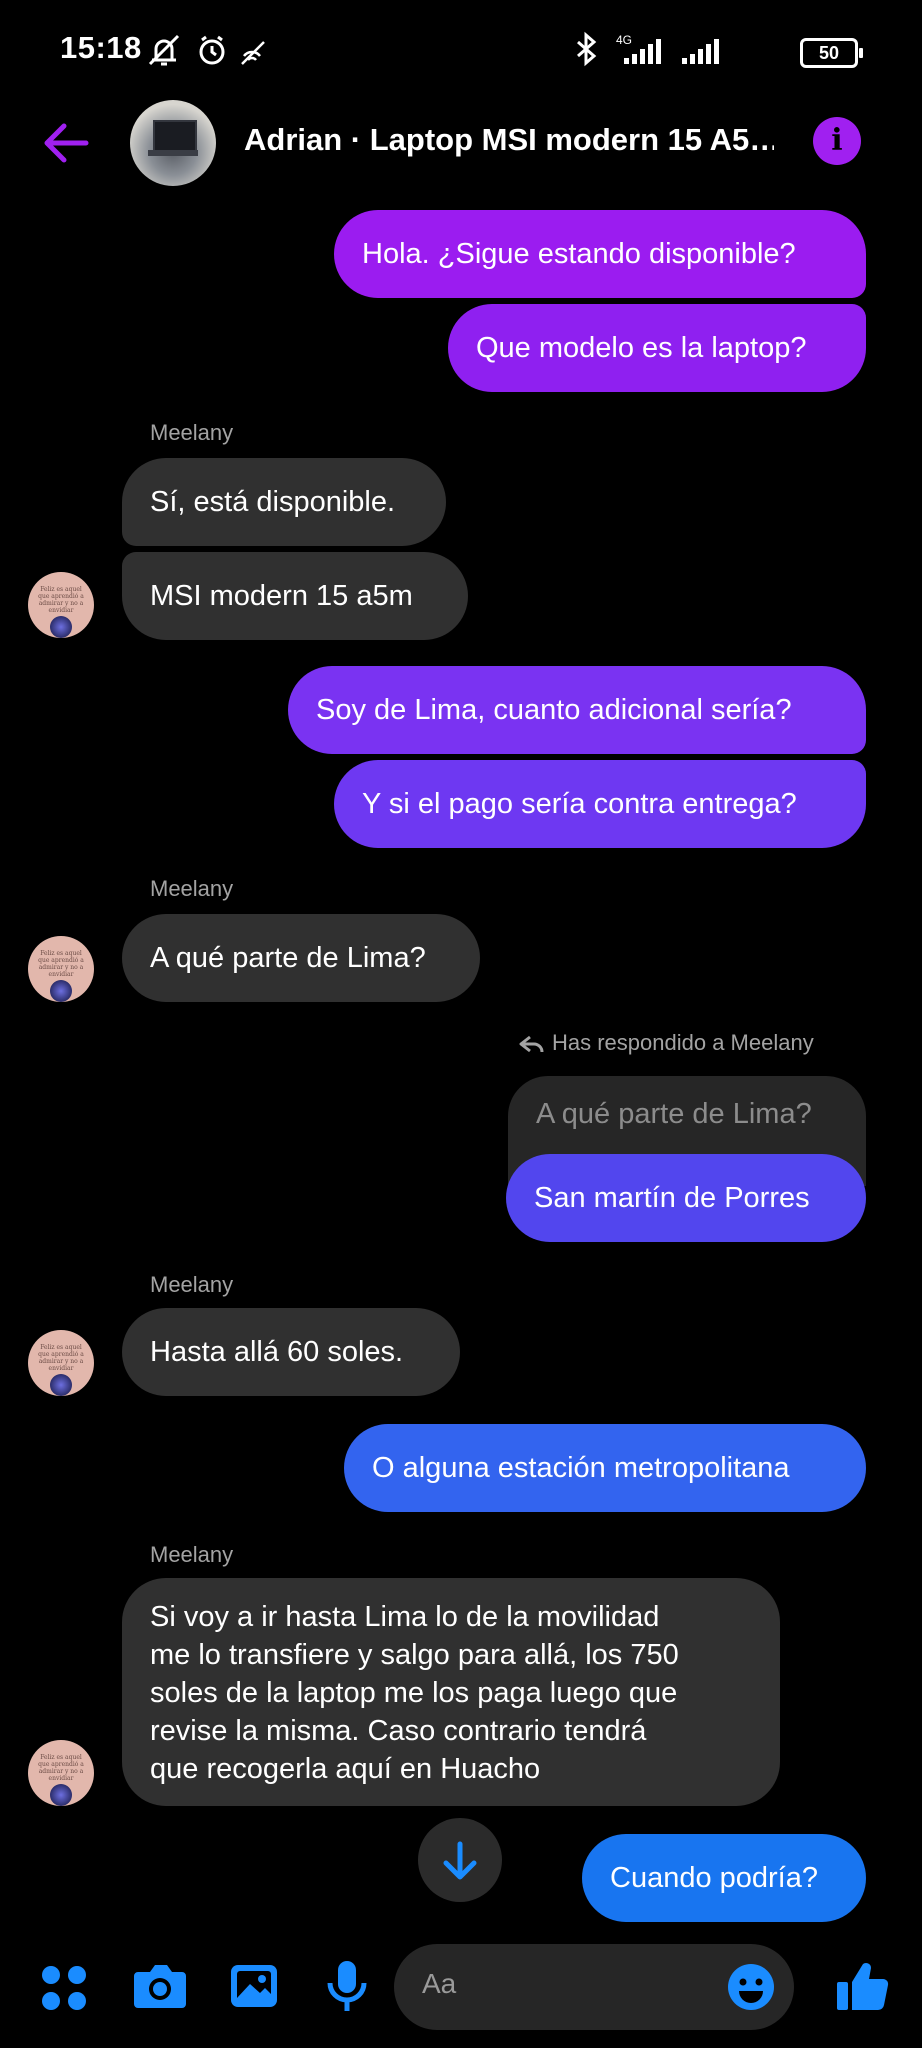 The width and height of the screenshot is (922, 2048). I want to click on chat-avatar, so click(173, 143).